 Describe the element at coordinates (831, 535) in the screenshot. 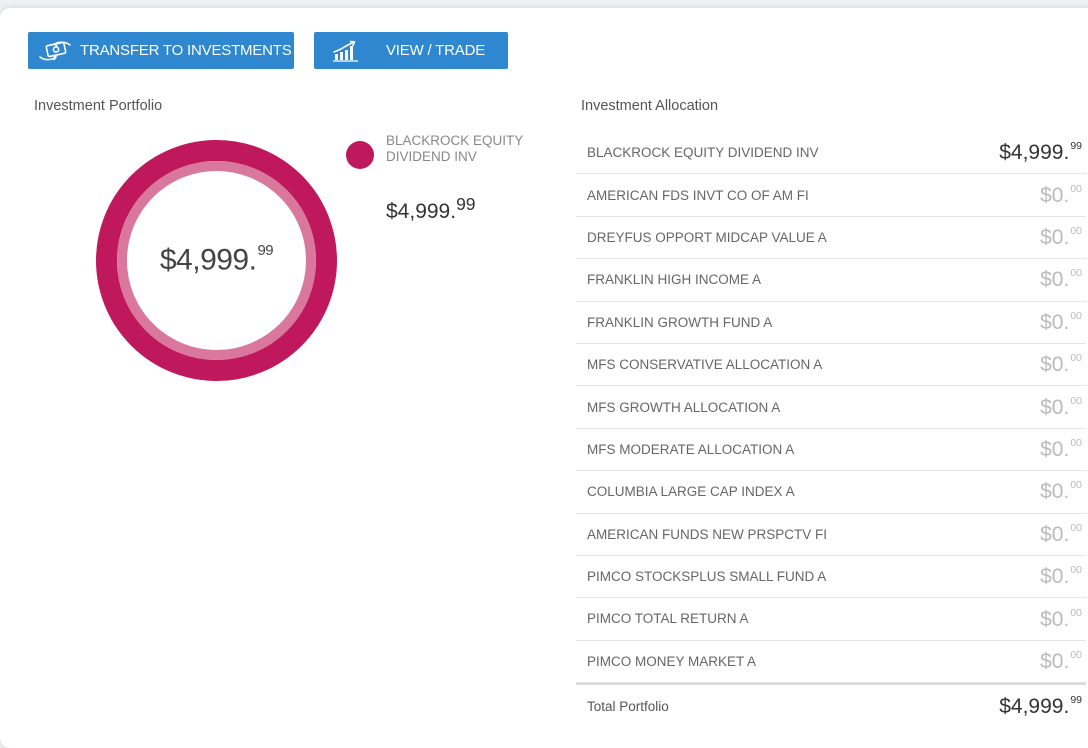

I see `allocation-row: AMERICAN FUNDS NEW PRSPCTV FI $0.00` at that location.